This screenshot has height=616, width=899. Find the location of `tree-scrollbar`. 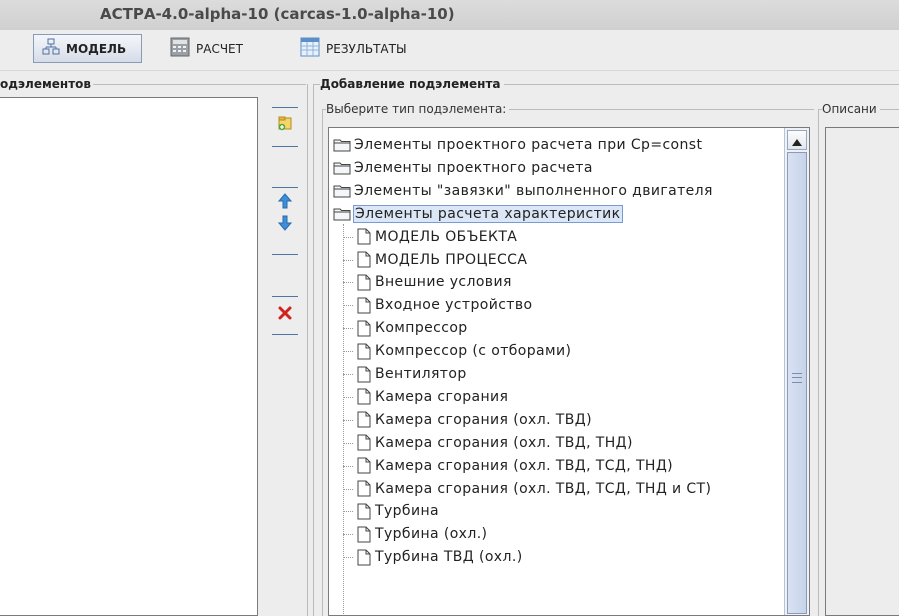

tree-scrollbar is located at coordinates (796, 371).